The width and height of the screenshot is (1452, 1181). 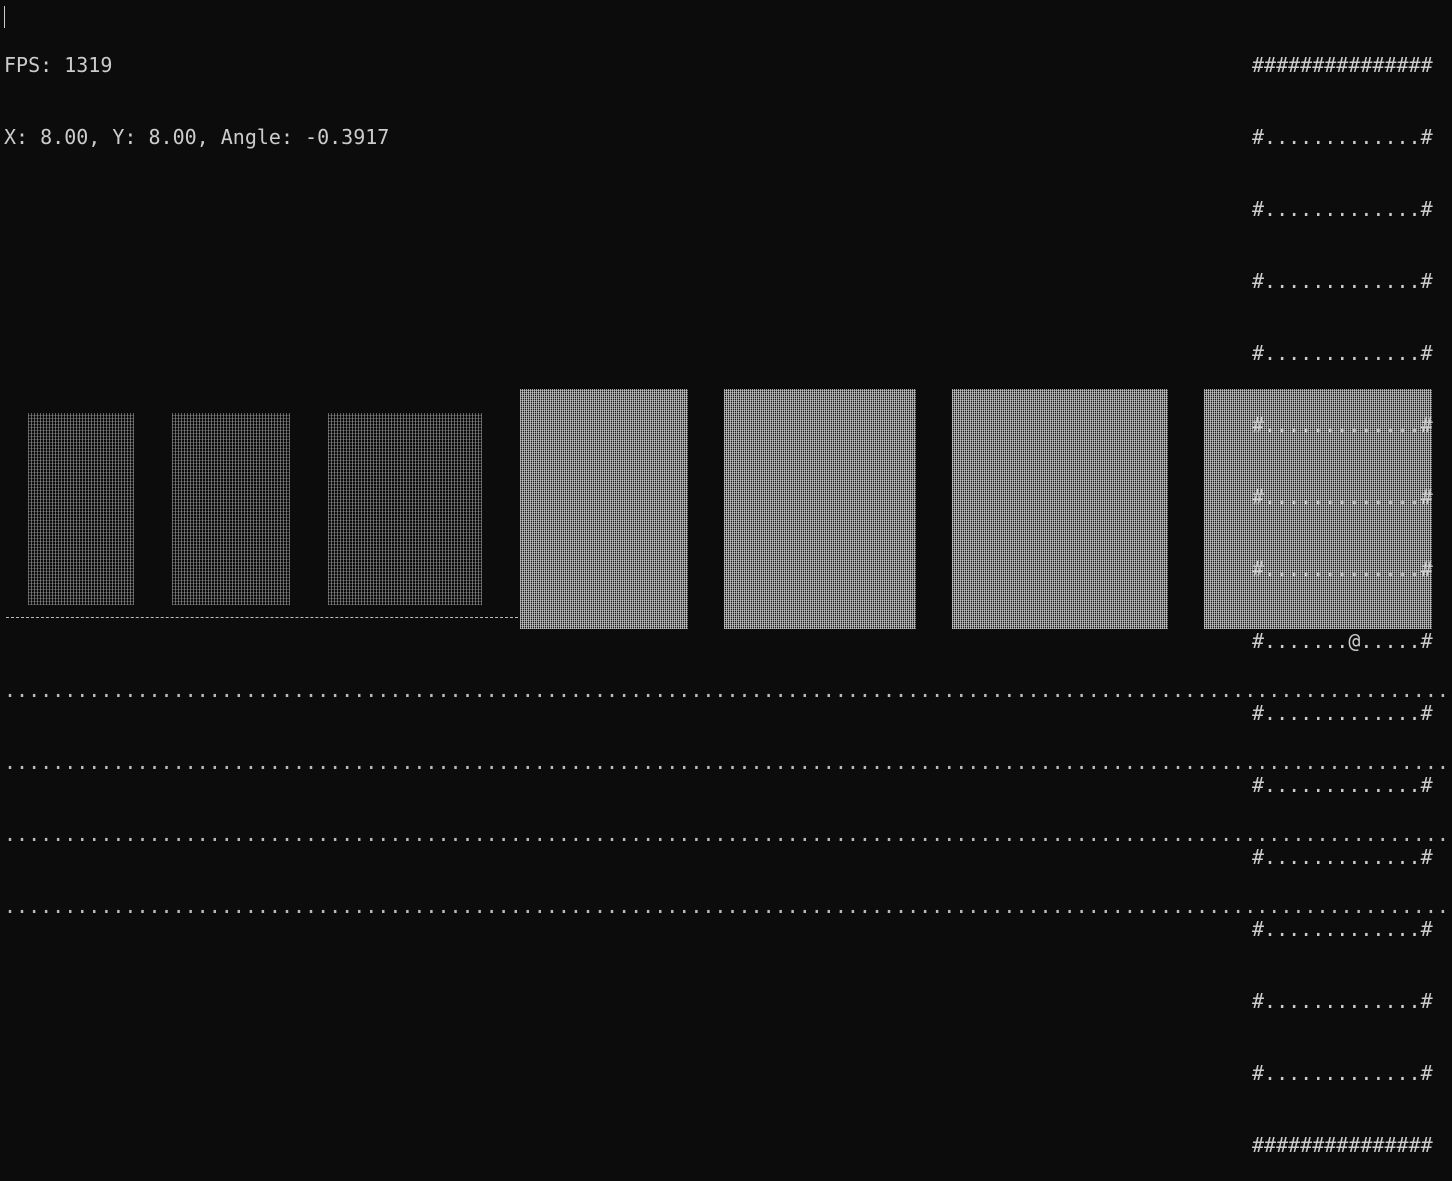 I want to click on horizon-line, so click(x=262, y=617).